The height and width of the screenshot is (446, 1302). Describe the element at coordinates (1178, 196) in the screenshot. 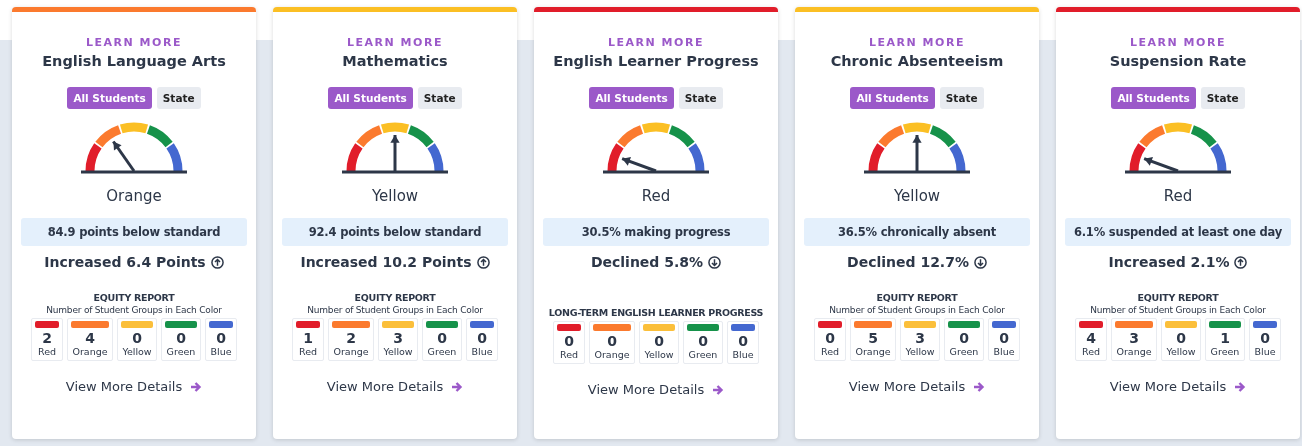

I see `rating-label: Red` at that location.